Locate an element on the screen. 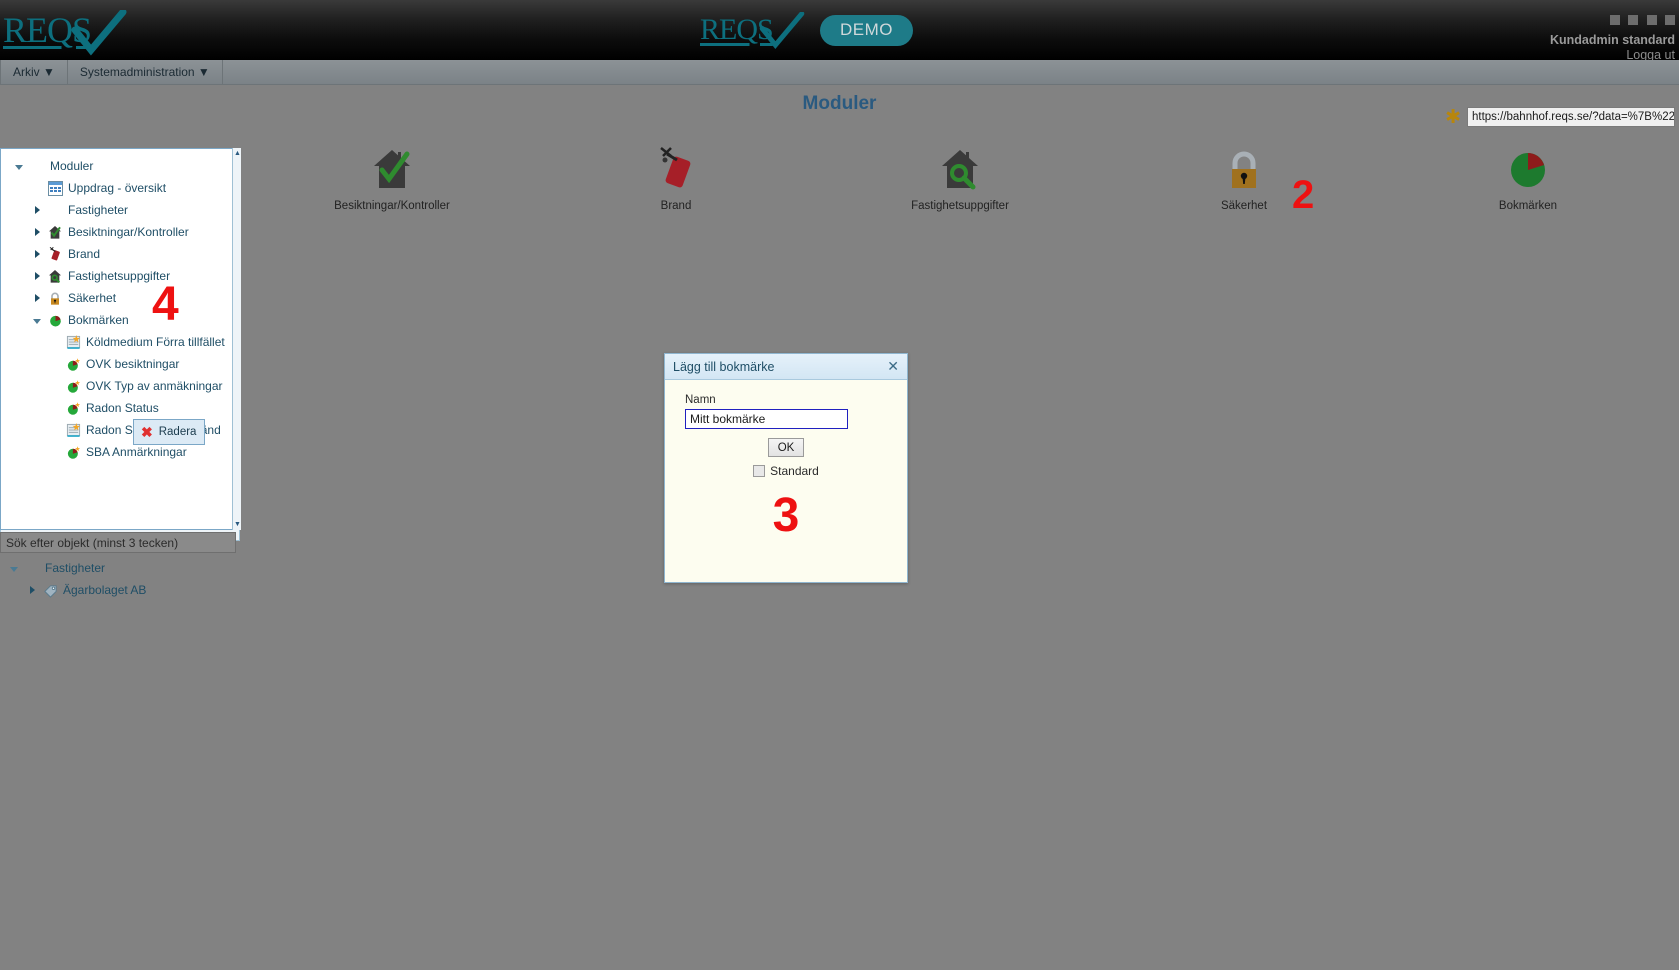  tree-node-item: Radon Status is located at coordinates (120, 408).